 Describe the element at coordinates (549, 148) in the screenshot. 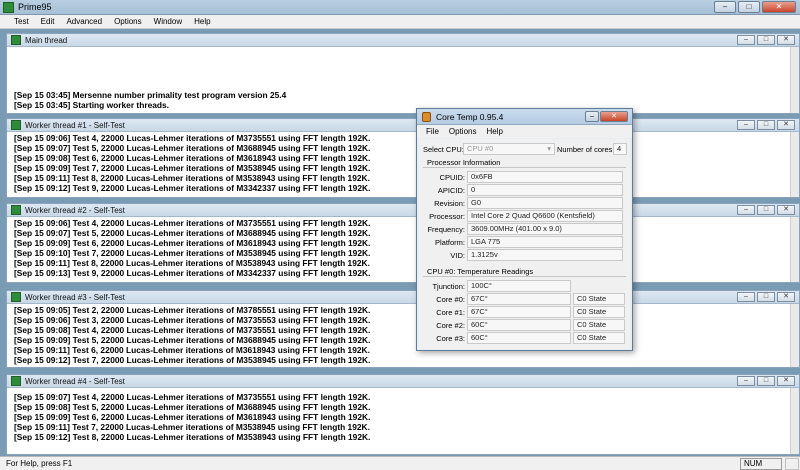

I see `chevron-down-icon: ▾` at that location.